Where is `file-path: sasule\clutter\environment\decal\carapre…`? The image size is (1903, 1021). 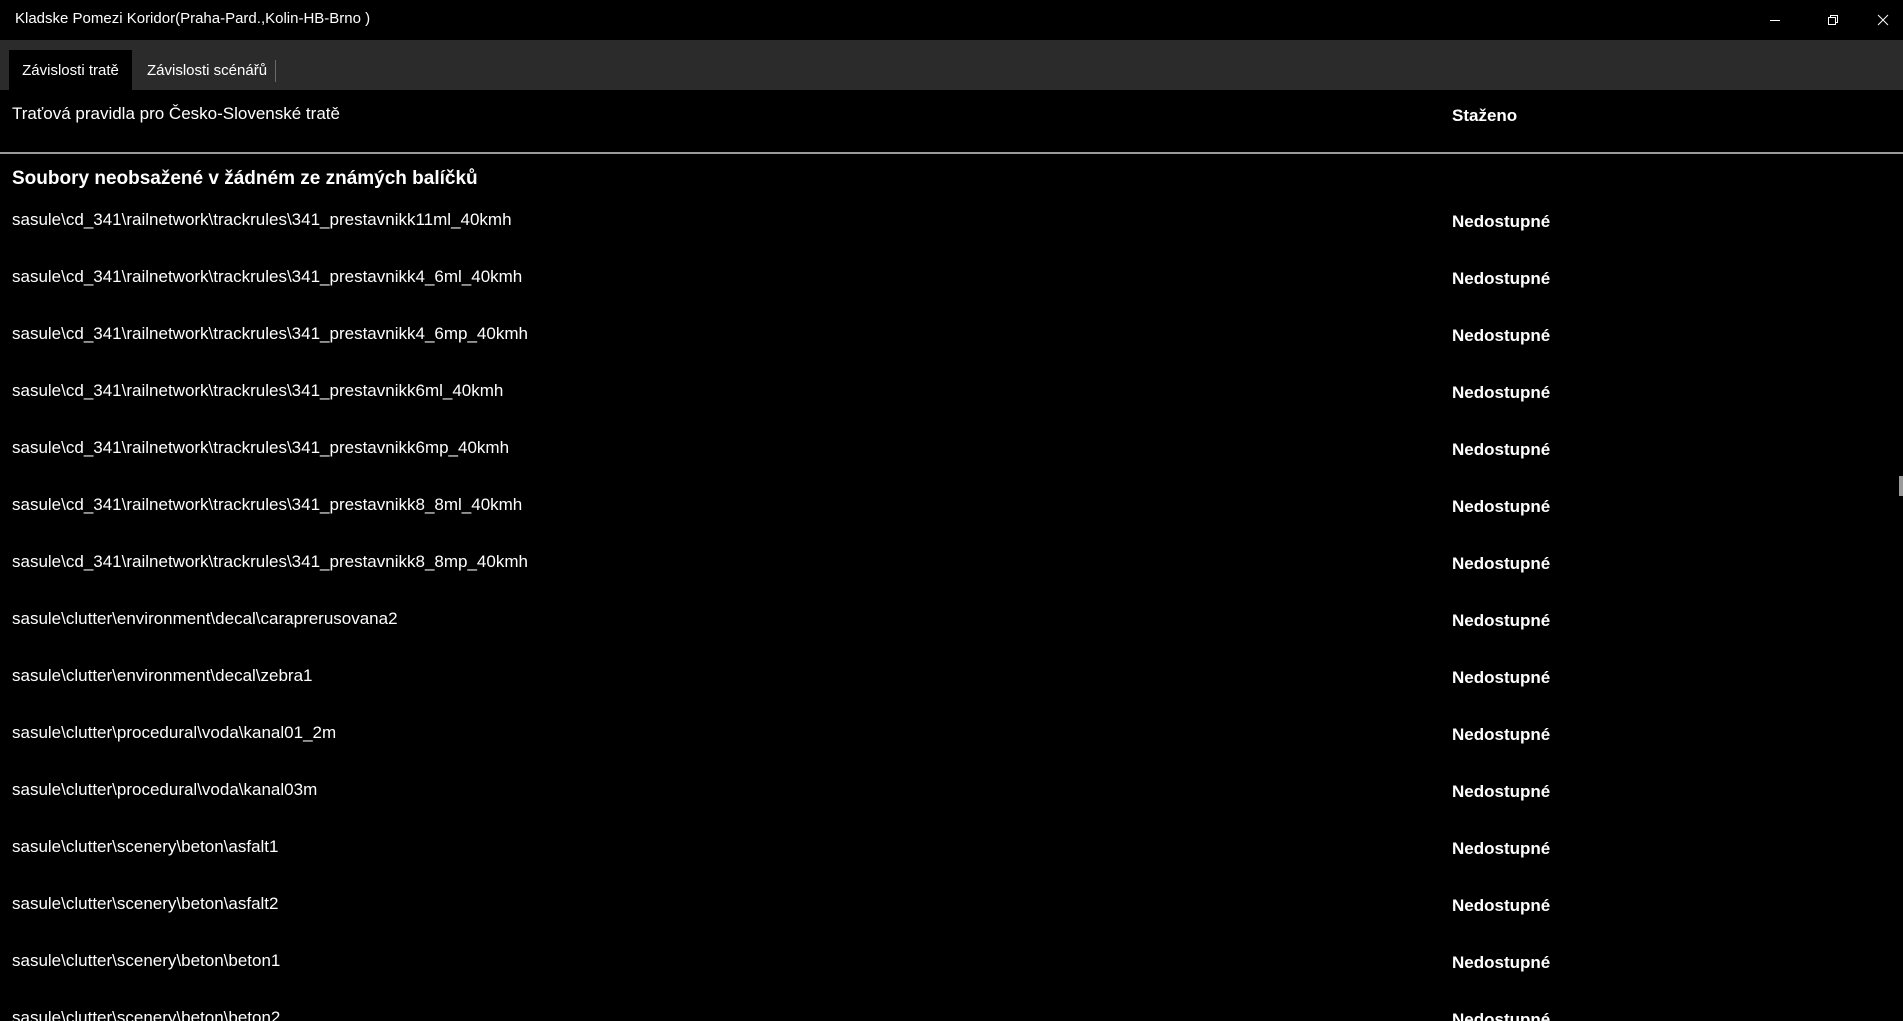
file-path: sasule\clutter\environment\decal\carapre… is located at coordinates (205, 618).